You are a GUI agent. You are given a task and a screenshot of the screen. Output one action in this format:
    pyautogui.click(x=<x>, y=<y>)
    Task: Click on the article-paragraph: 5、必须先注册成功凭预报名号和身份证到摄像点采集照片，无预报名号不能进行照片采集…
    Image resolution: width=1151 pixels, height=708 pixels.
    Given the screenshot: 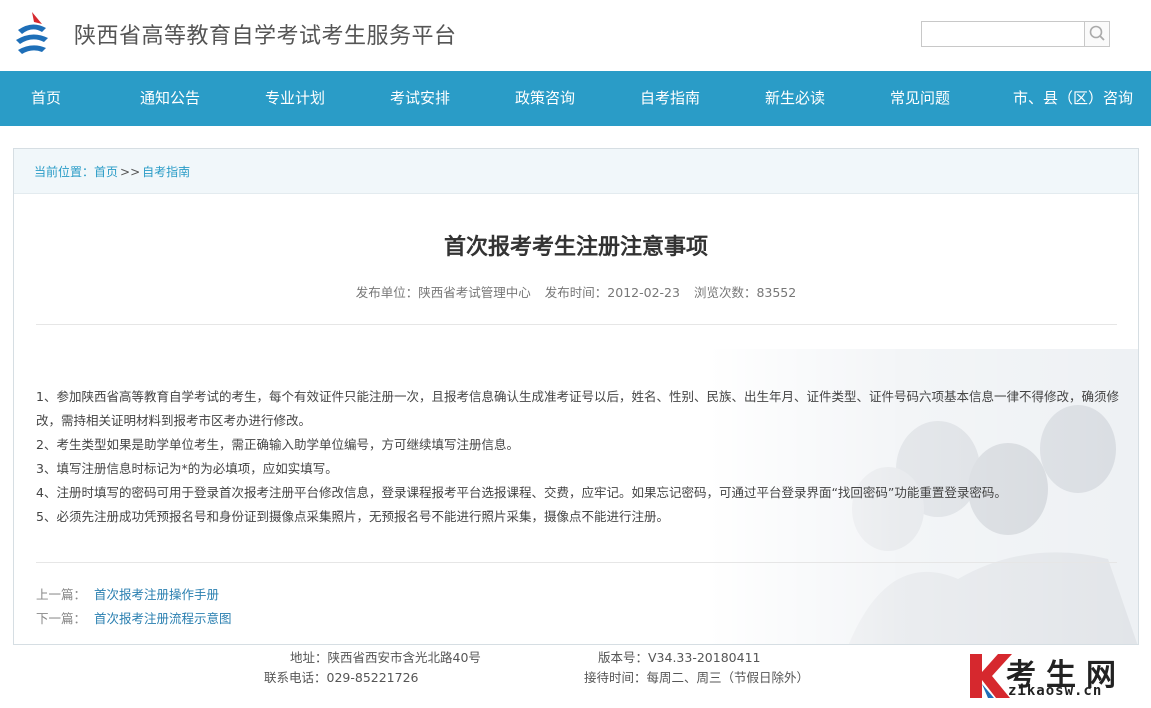 What is the action you would take?
    pyautogui.click(x=352, y=516)
    